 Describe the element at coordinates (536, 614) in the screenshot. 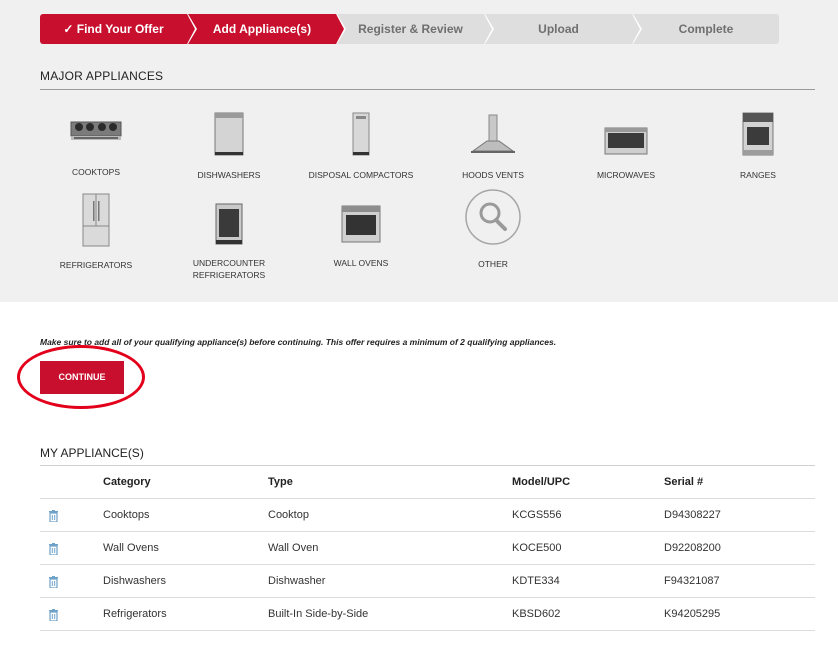

I see `cell-model: KBSD602` at that location.